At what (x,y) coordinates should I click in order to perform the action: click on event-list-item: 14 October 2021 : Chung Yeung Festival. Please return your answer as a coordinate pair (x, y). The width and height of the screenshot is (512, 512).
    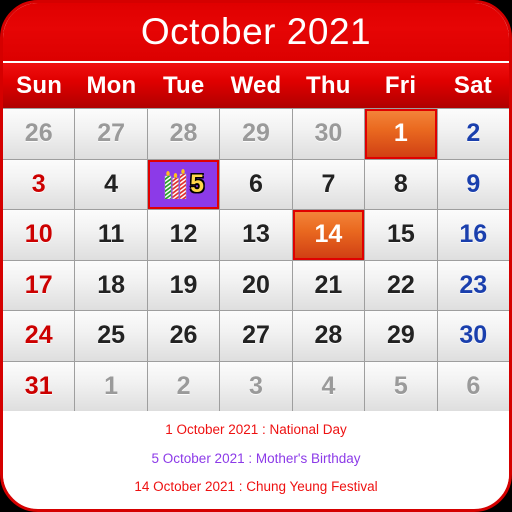
    Looking at the image, I should click on (255, 487).